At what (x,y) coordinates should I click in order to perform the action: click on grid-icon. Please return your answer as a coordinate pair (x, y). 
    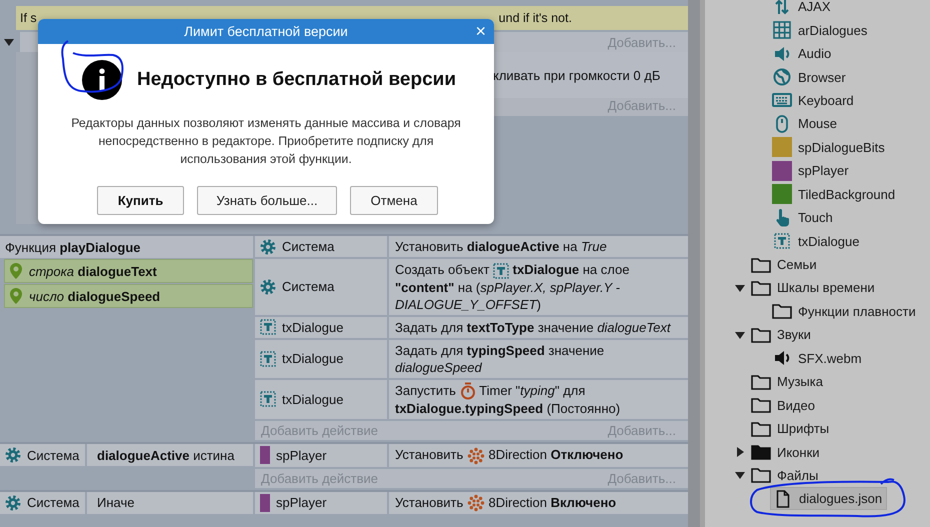
    Looking at the image, I should click on (782, 30).